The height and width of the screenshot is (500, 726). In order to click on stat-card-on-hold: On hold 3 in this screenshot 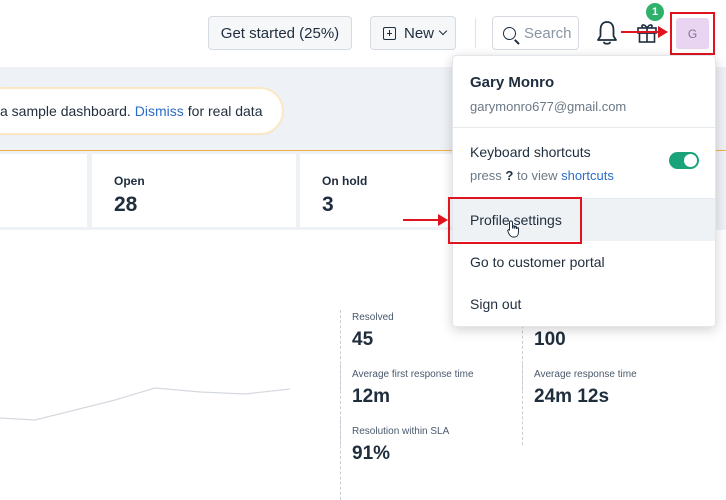, I will do `click(380, 190)`.